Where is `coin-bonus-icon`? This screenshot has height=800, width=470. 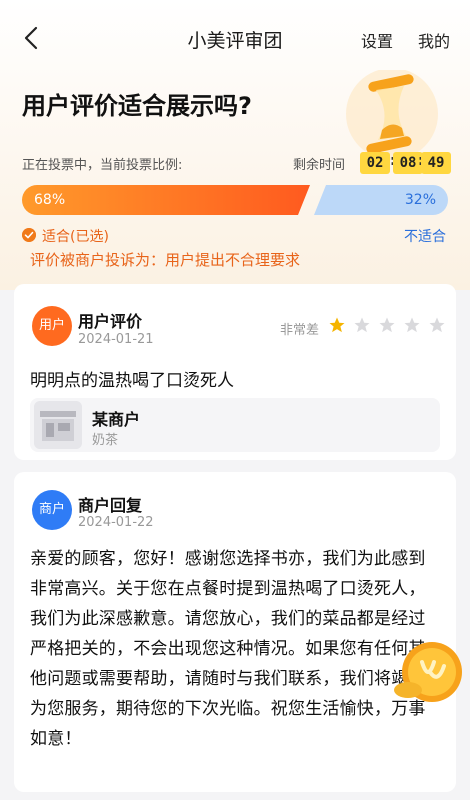 coin-bonus-icon is located at coordinates (429, 673).